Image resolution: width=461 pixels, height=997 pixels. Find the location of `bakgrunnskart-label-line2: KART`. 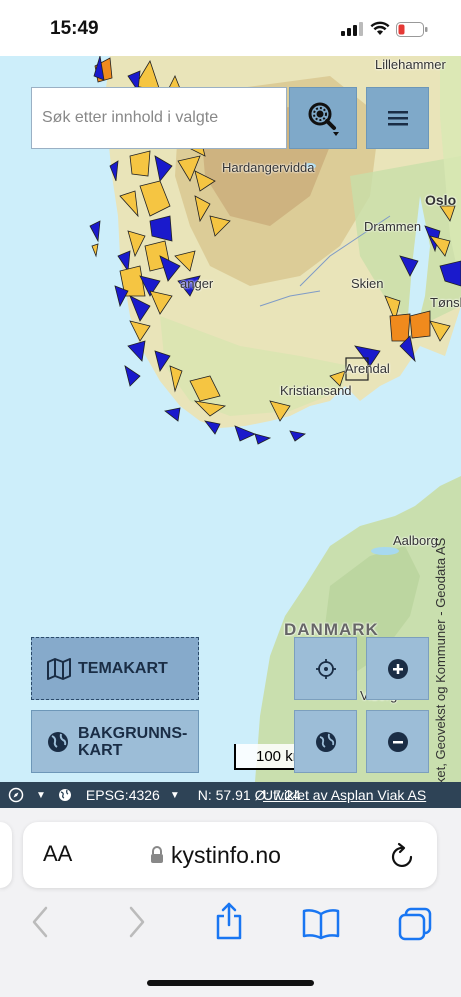

bakgrunnskart-label-line2: KART is located at coordinates (100, 750).